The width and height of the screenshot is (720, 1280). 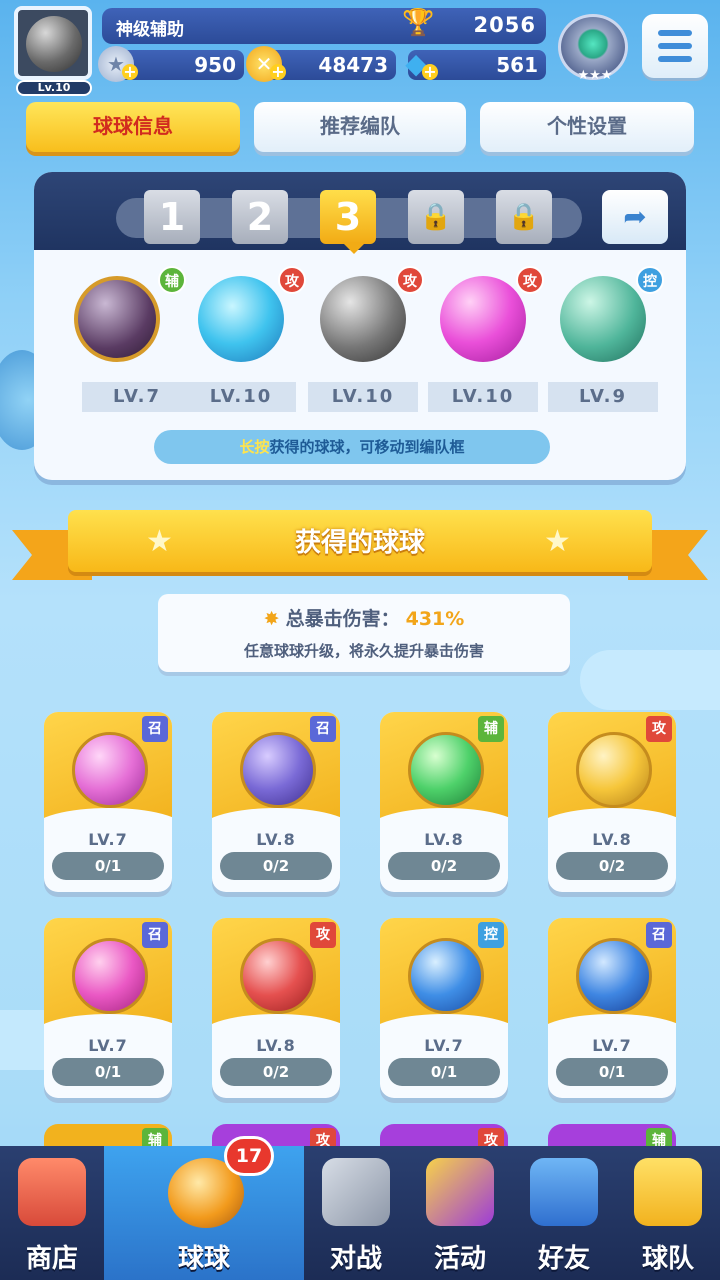 I want to click on team-ball-tag: 辅, so click(x=172, y=280).